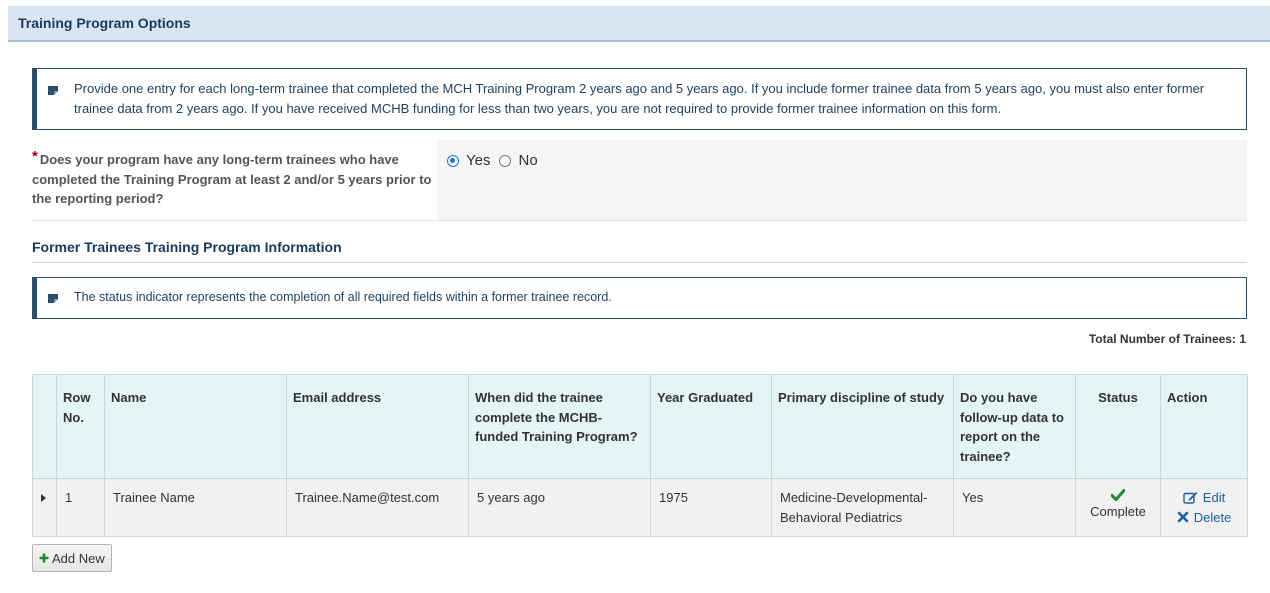  What do you see at coordinates (377, 507) in the screenshot?
I see `cell-email: Trainee.Name@test.com` at bounding box center [377, 507].